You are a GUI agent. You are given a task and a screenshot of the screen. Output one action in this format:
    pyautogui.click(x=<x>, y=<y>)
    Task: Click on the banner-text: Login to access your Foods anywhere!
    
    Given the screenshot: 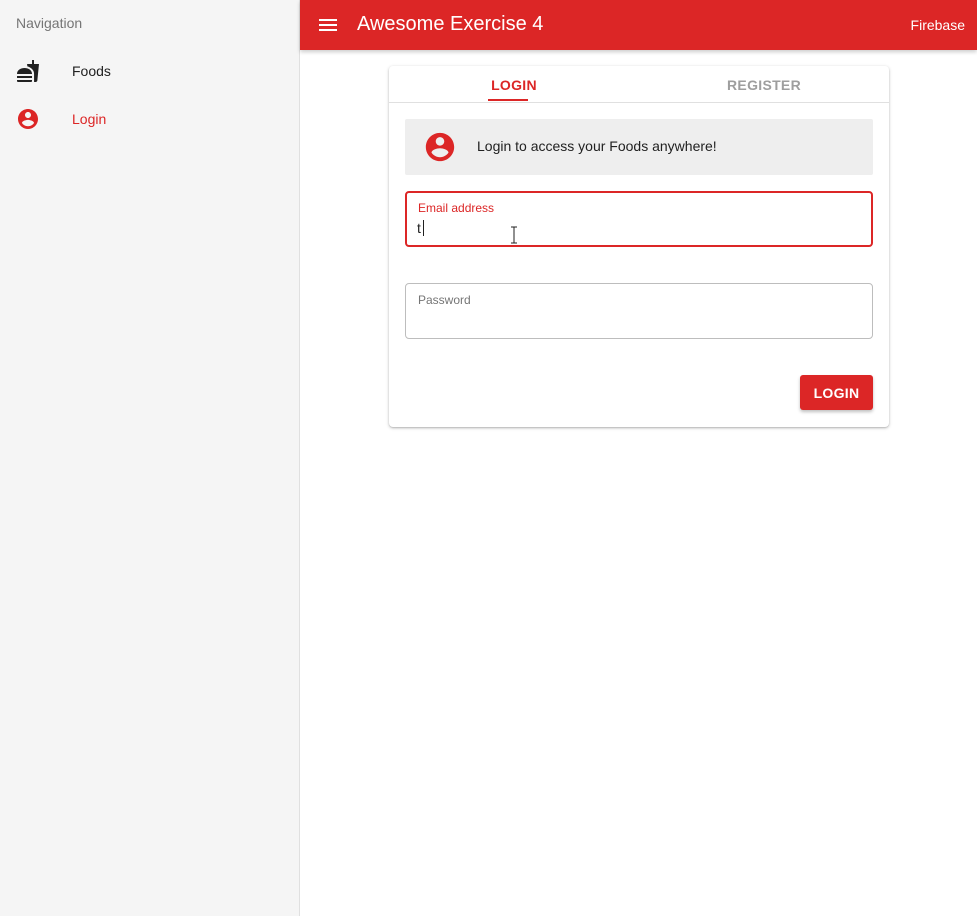 What is the action you would take?
    pyautogui.click(x=597, y=146)
    